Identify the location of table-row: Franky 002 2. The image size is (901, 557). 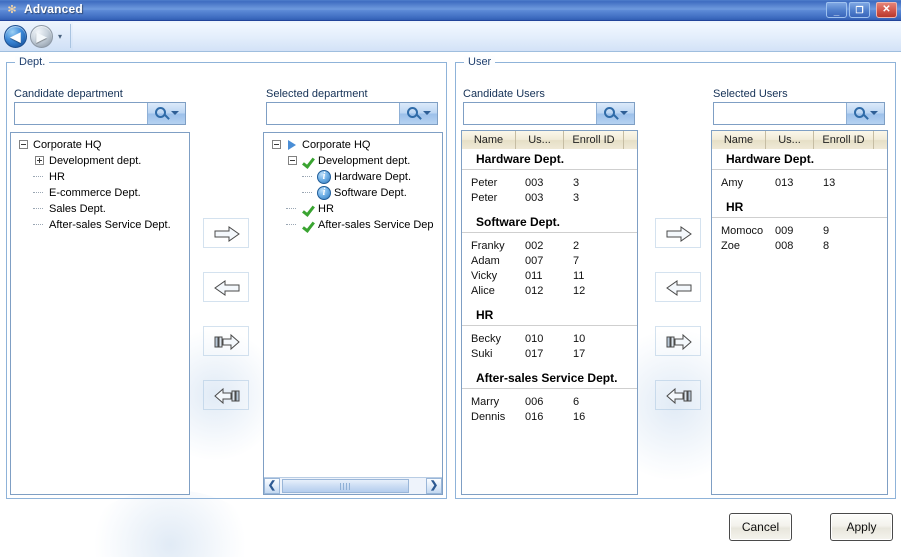
(549, 246).